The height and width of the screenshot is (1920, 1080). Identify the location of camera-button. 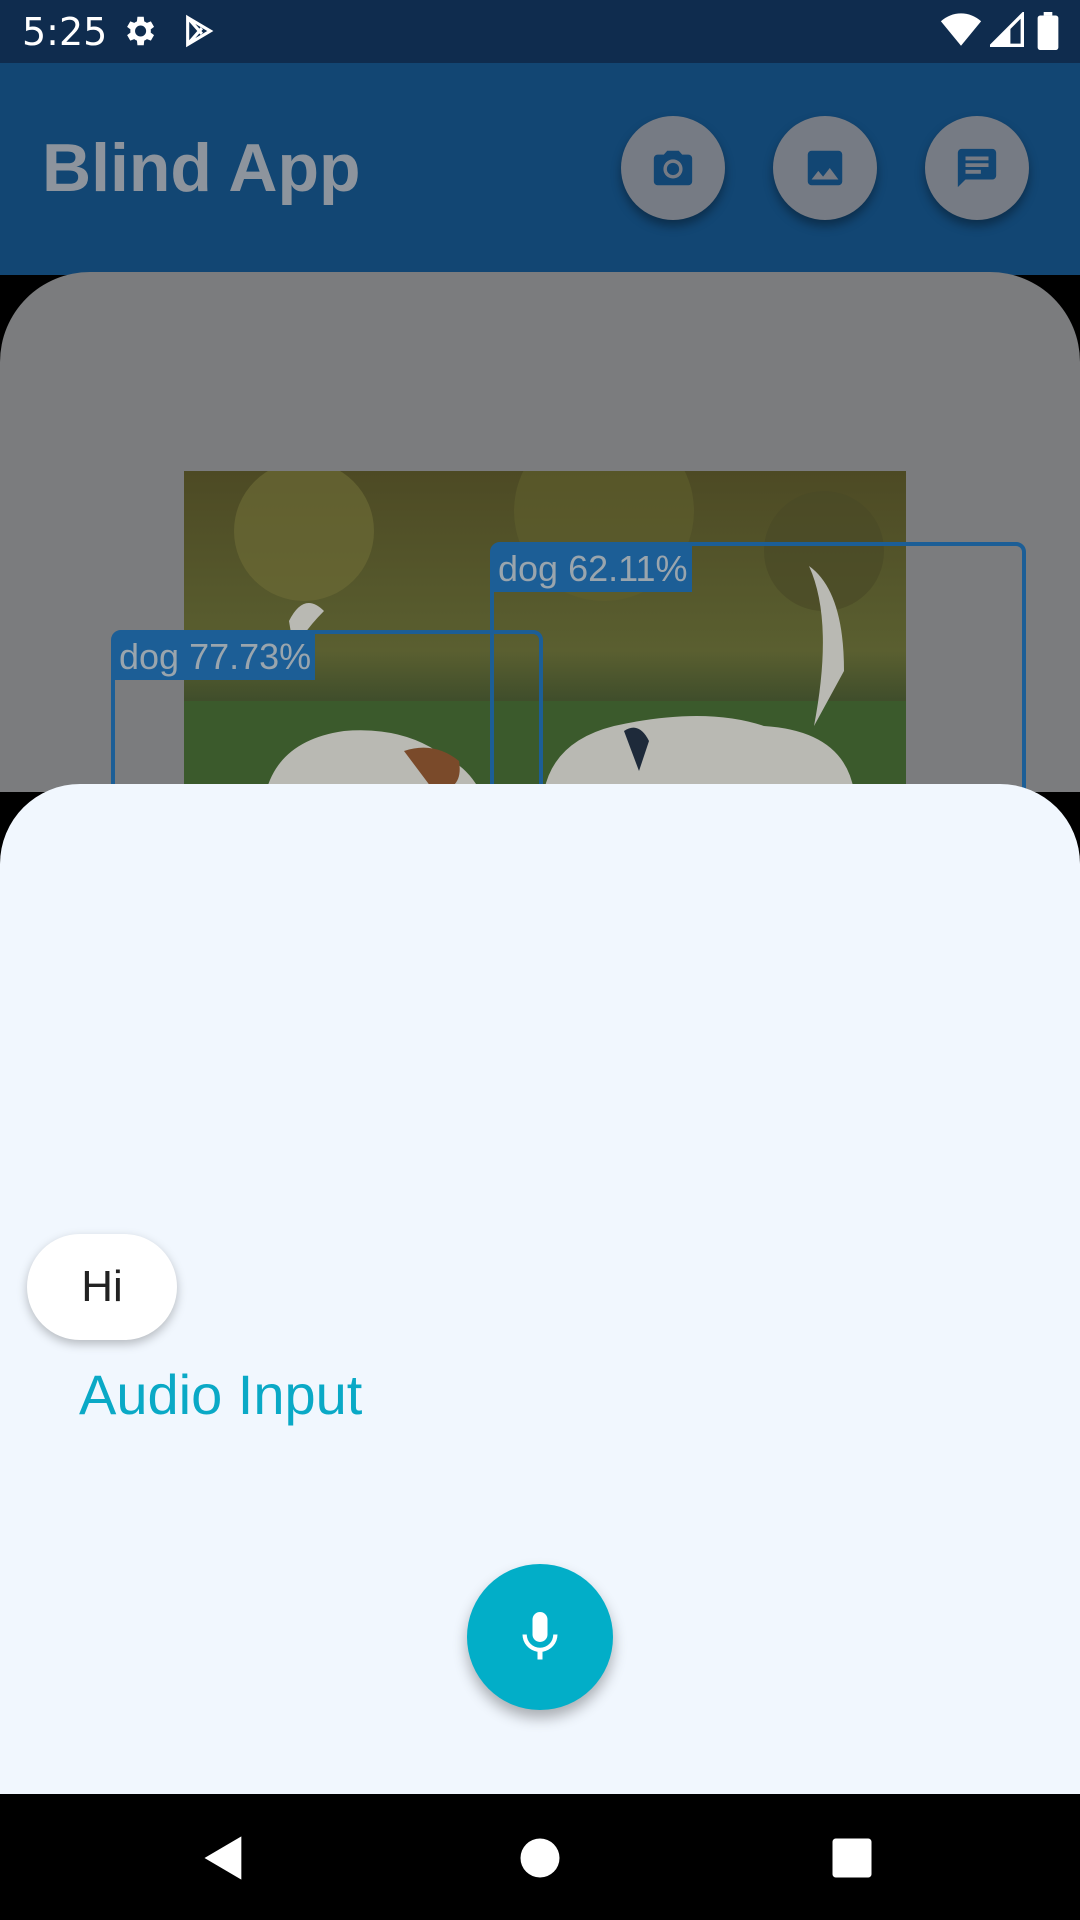
(673, 168).